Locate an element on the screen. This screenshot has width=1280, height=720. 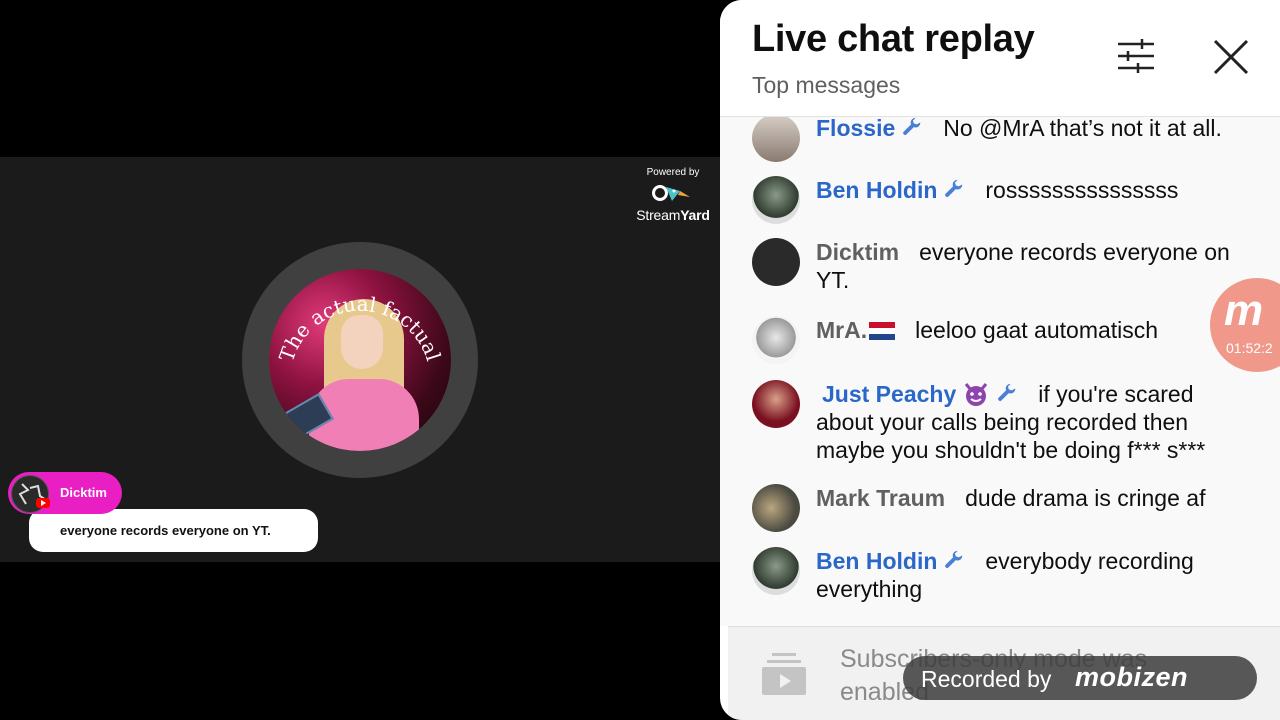
avatar-title: The actual factual is located at coordinates (360, 328).